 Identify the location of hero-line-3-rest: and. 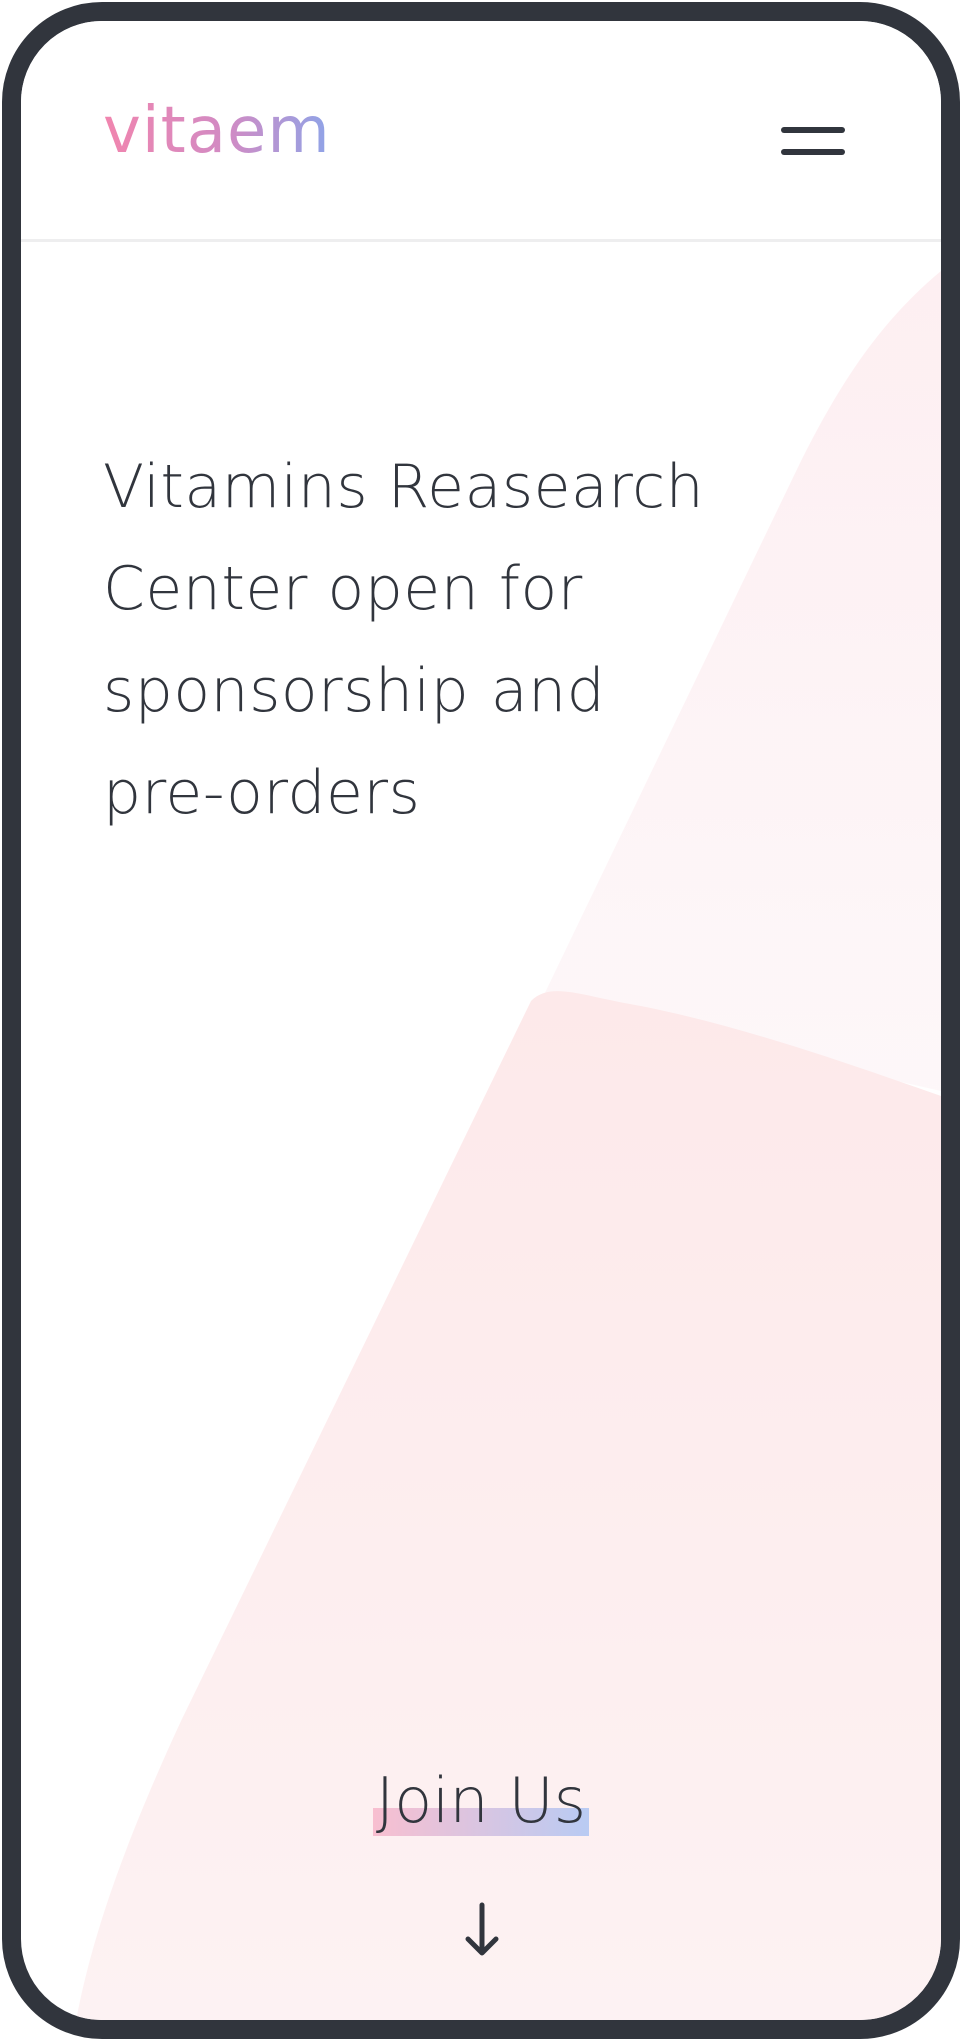
(538, 691).